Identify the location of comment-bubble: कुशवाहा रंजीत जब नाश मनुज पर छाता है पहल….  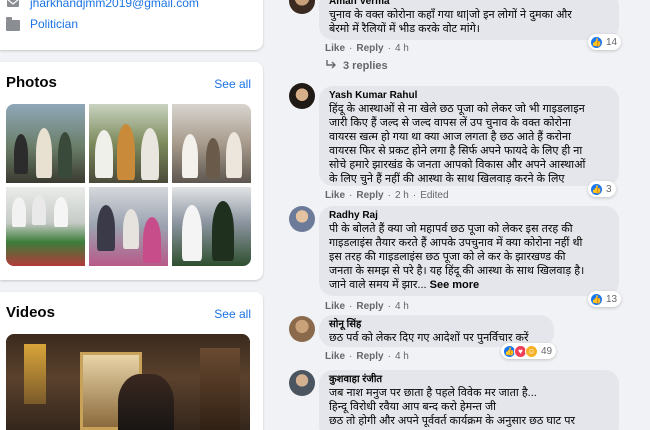
(469, 400).